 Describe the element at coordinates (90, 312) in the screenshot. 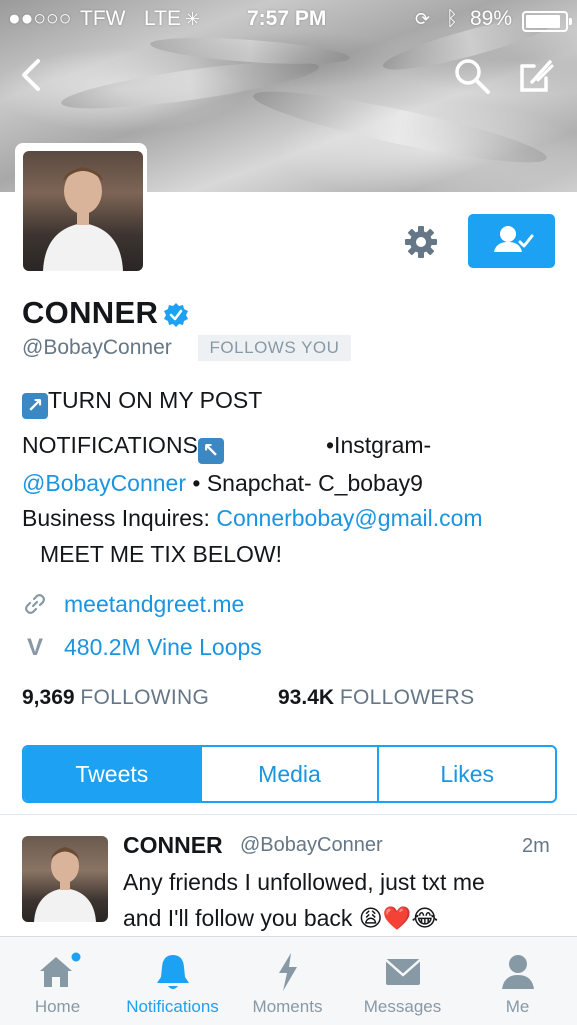

I see `profile-name: CONNER` at that location.